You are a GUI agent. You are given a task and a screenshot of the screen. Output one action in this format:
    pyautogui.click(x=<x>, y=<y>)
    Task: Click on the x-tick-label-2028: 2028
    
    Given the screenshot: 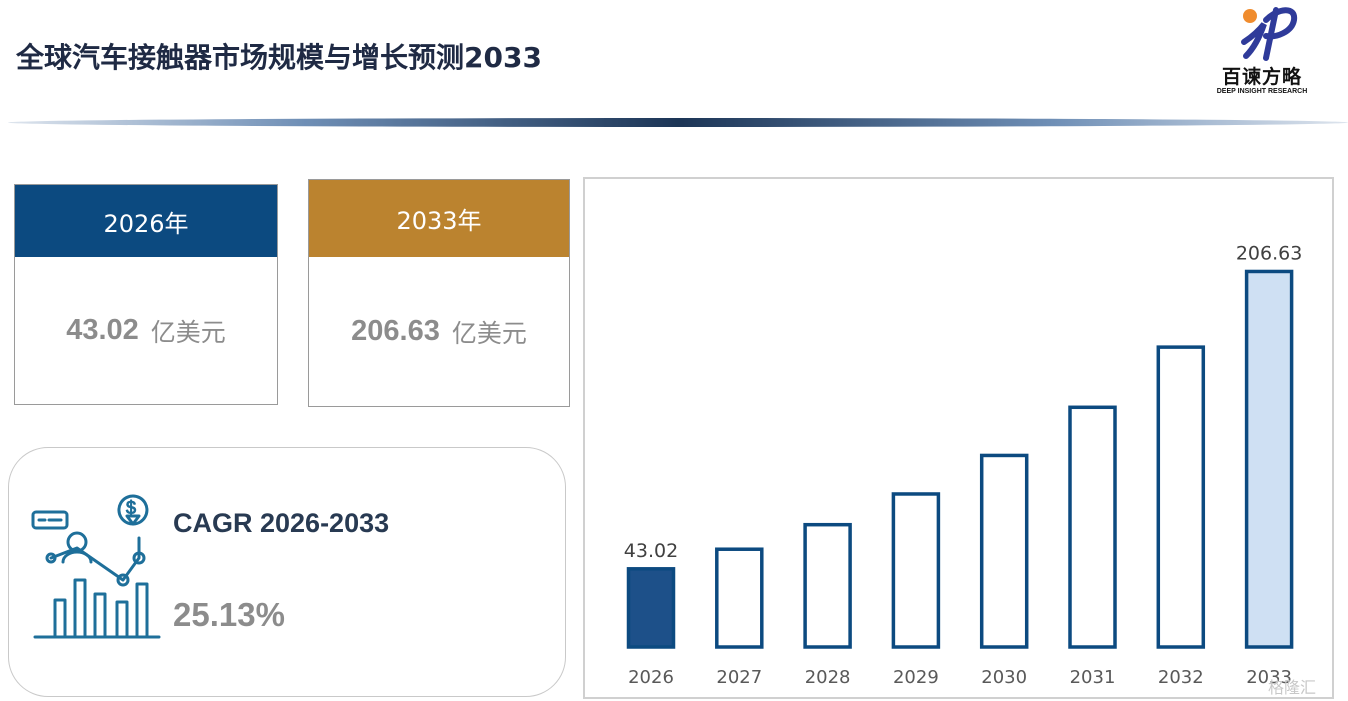 What is the action you would take?
    pyautogui.click(x=828, y=677)
    